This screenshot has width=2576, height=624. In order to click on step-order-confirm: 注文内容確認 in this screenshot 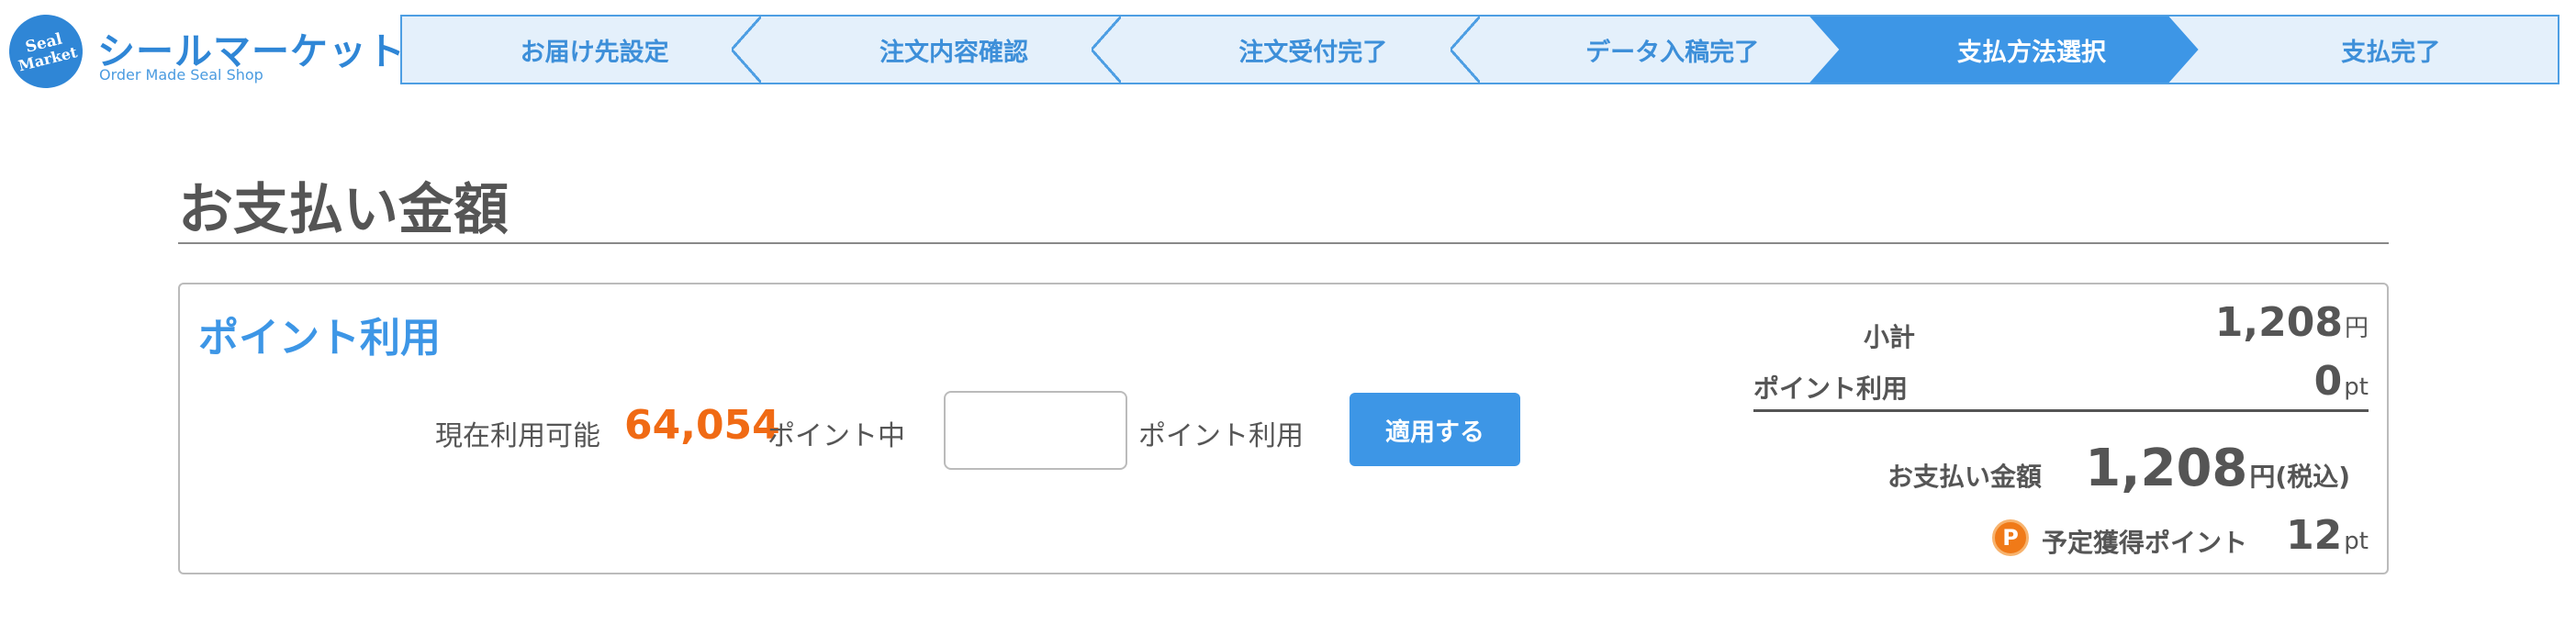, I will do `click(941, 50)`.